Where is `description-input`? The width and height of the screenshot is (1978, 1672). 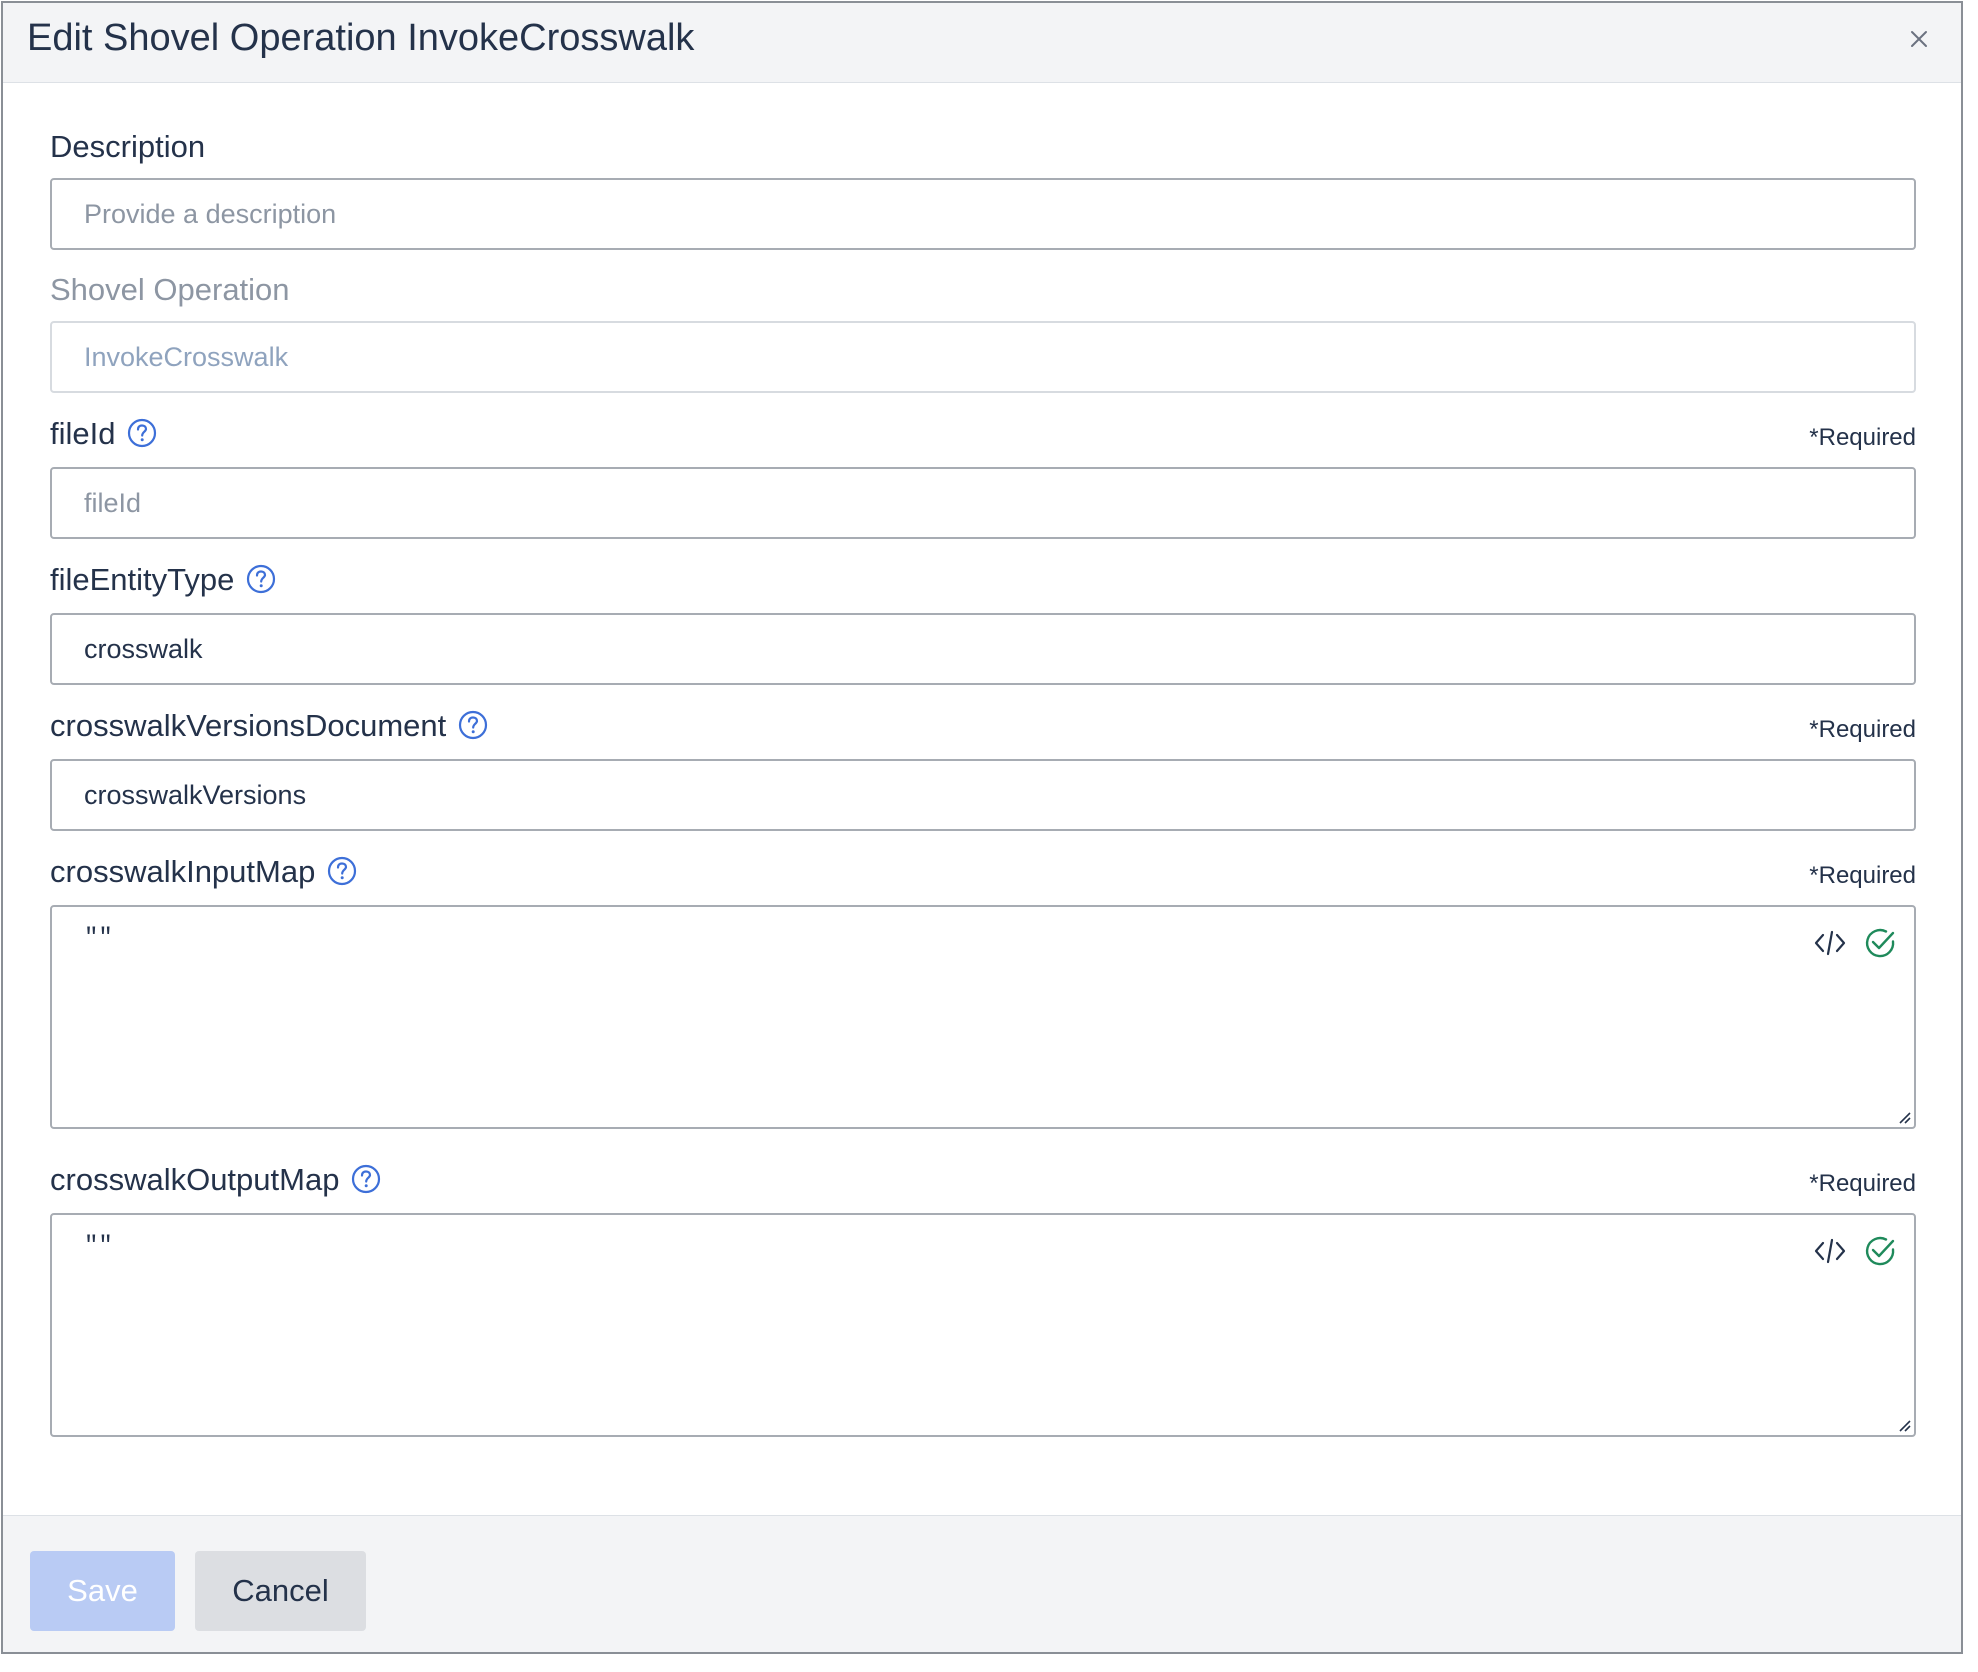 description-input is located at coordinates (983, 214).